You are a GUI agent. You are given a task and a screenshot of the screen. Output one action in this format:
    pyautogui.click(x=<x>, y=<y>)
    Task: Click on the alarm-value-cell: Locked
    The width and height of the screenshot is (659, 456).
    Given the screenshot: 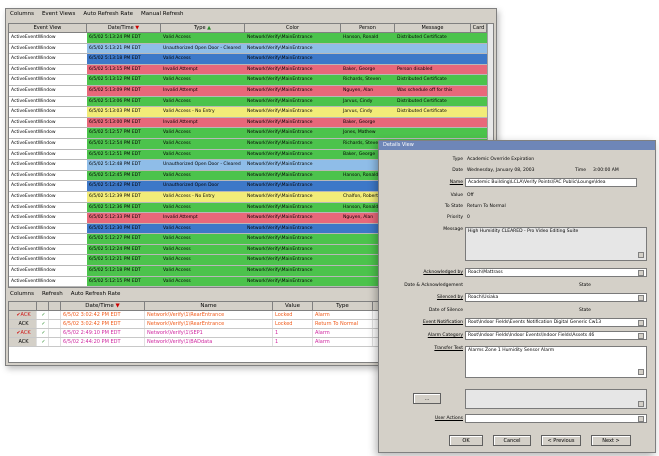 What is the action you would take?
    pyautogui.click(x=293, y=324)
    